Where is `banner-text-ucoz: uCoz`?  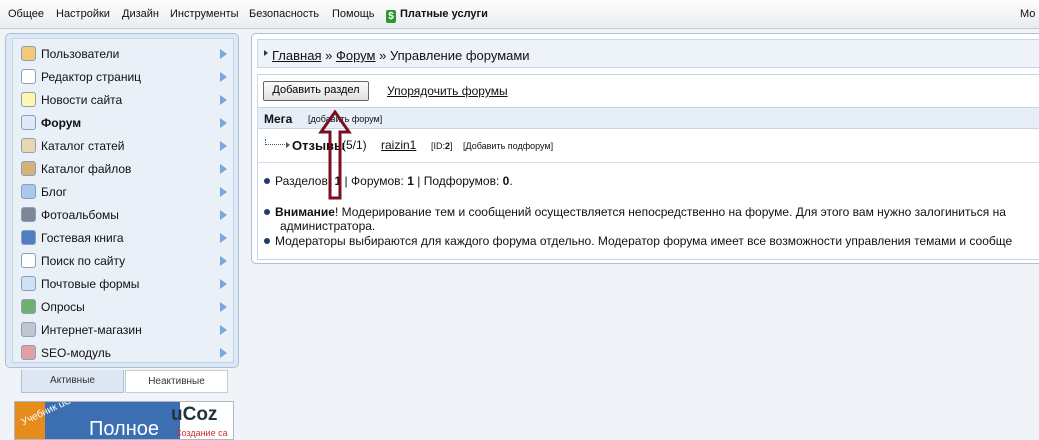 banner-text-ucoz: uCoz is located at coordinates (194, 414).